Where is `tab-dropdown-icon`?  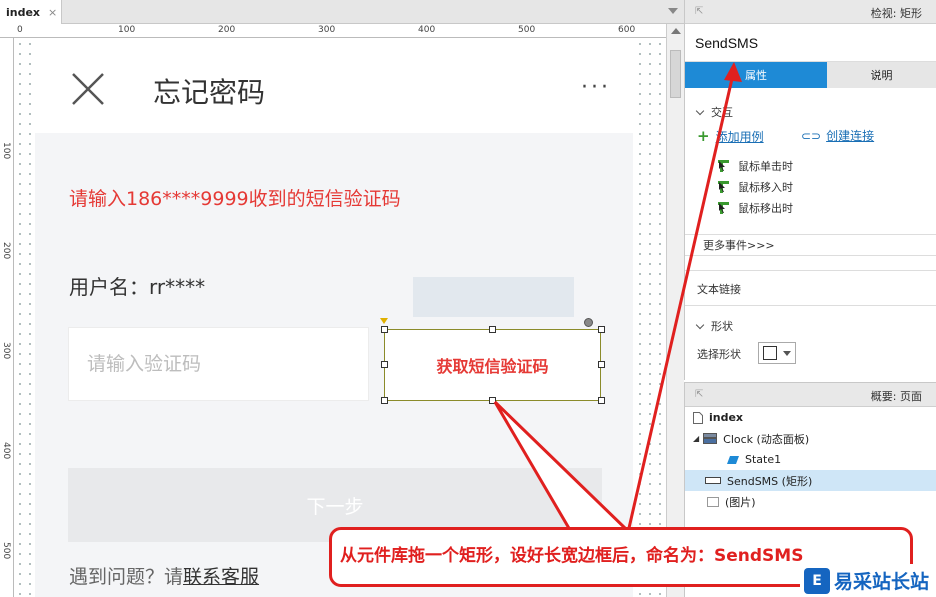 tab-dropdown-icon is located at coordinates (673, 11).